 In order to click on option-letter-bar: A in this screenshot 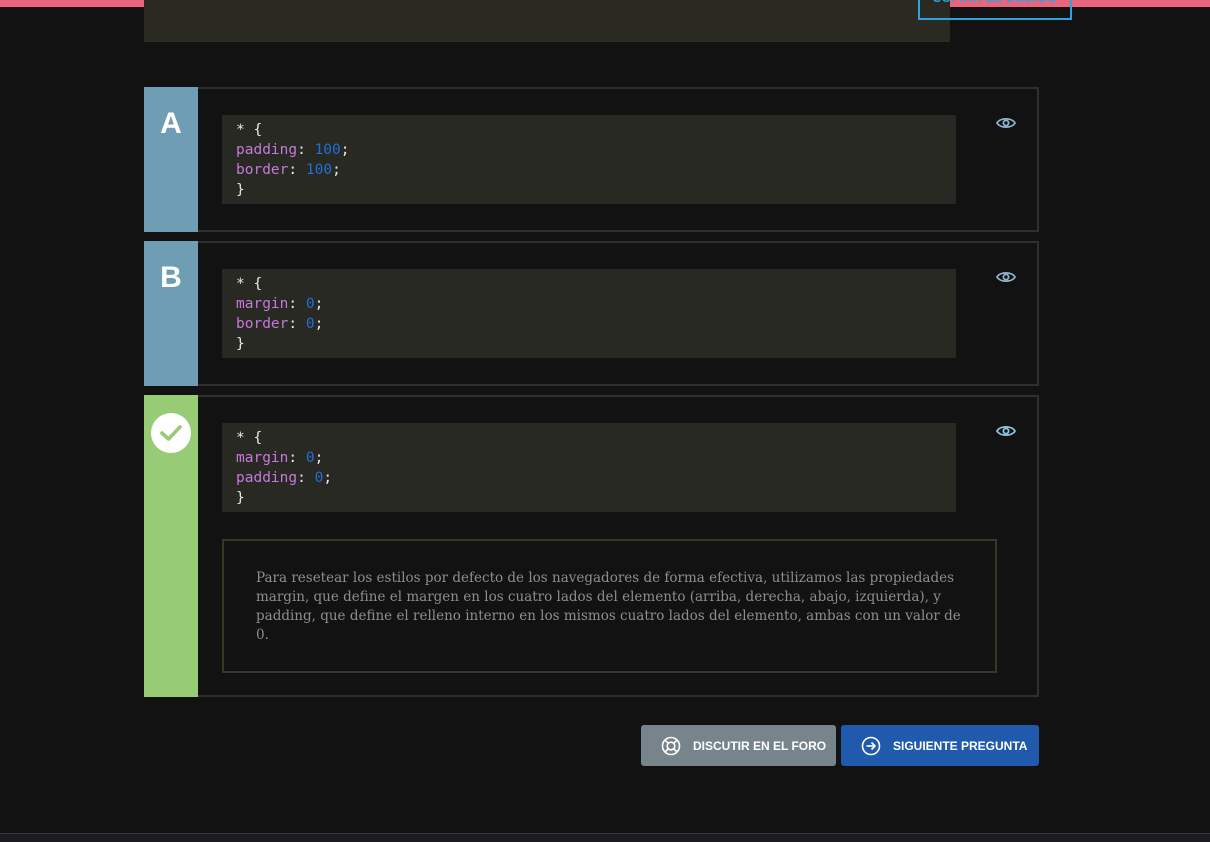, I will do `click(171, 159)`.